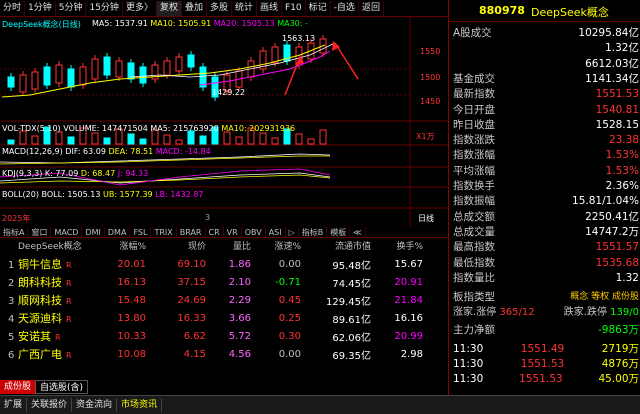  Describe the element at coordinates (140, 405) in the screenshot. I see `status-market-news: 市场资讯` at that location.